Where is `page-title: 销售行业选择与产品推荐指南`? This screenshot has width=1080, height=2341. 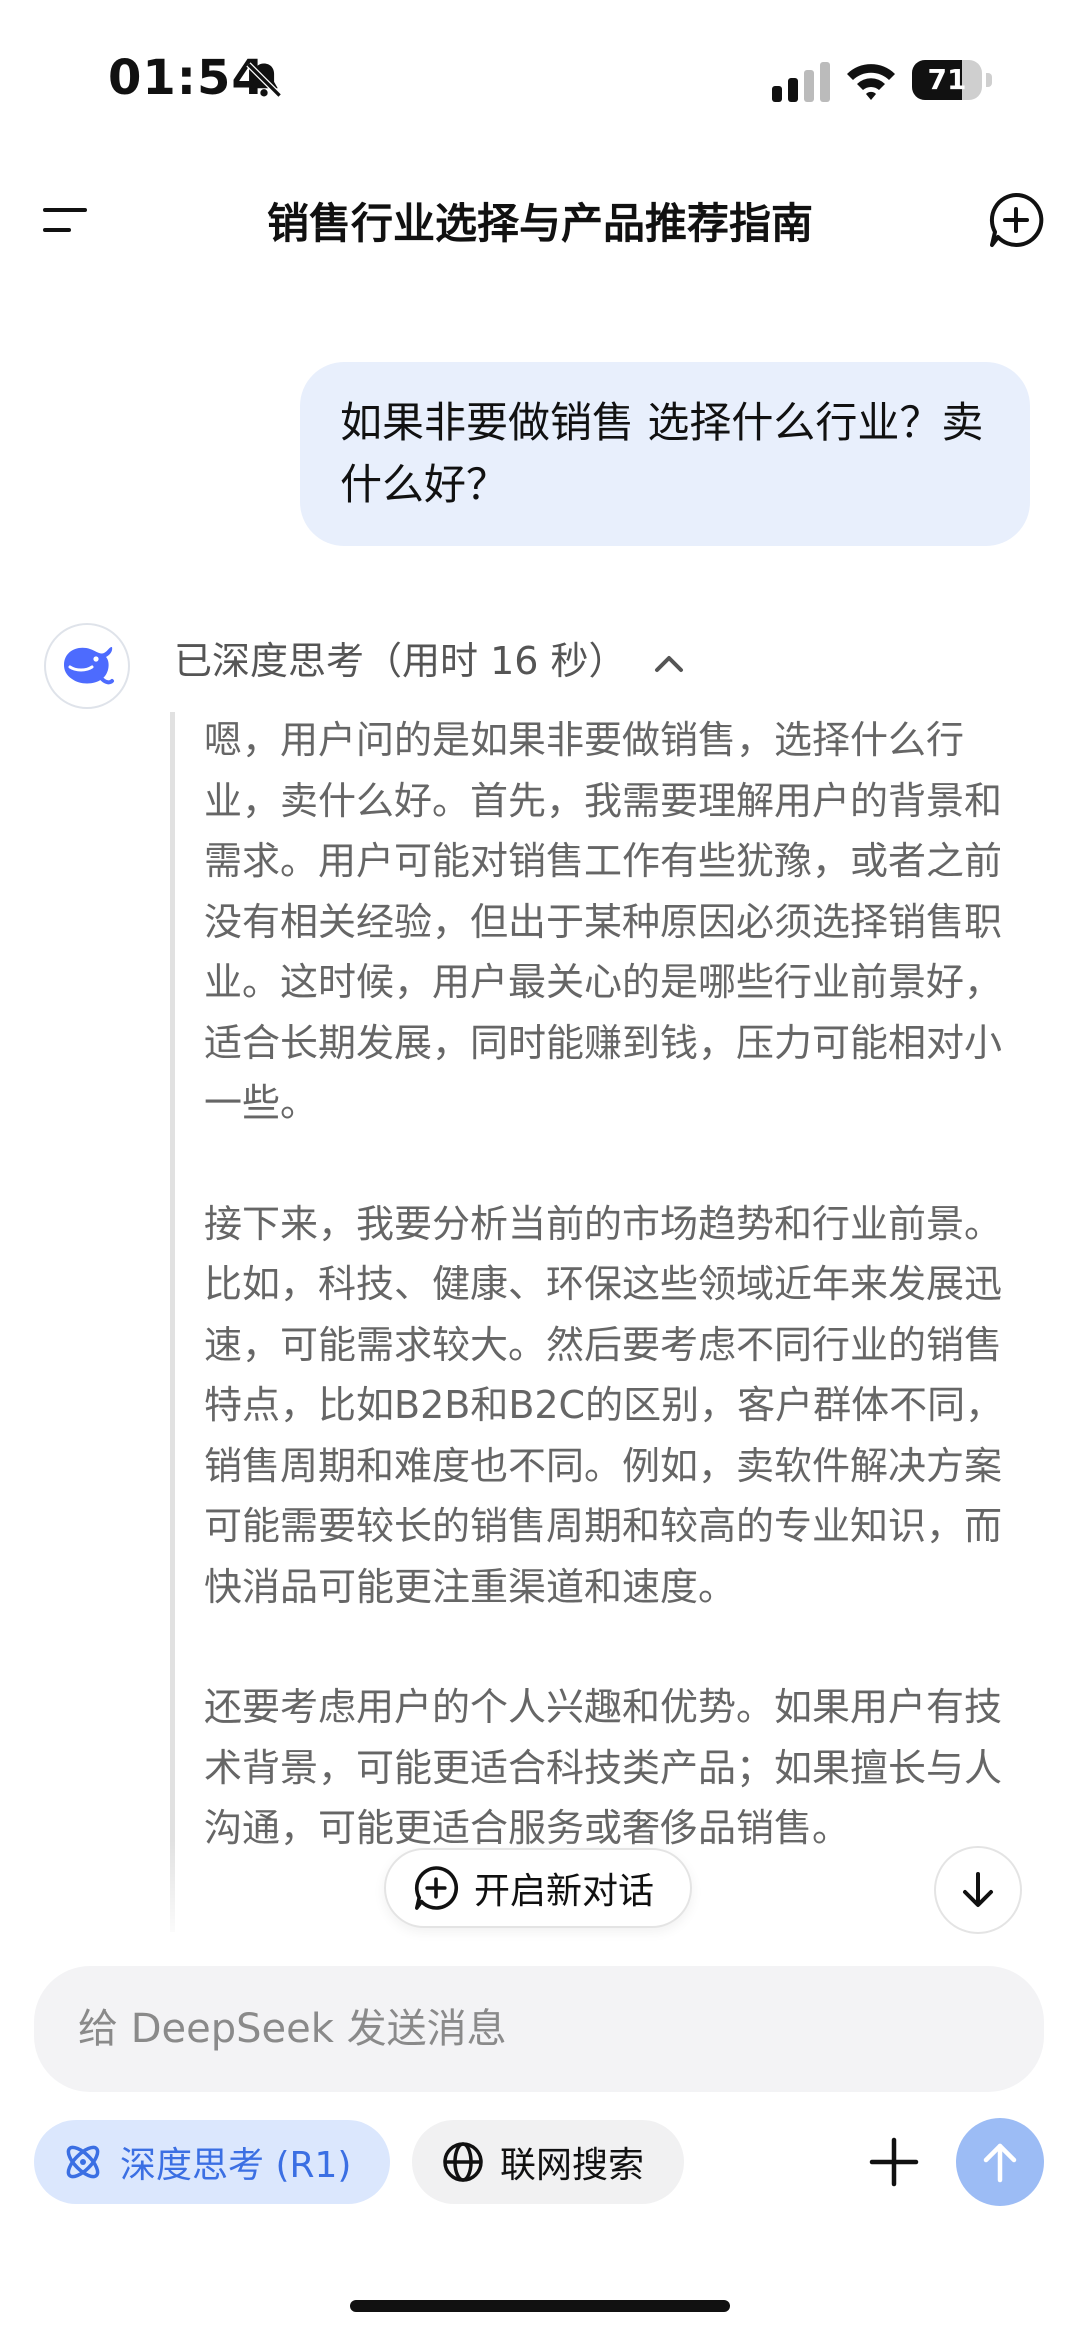
page-title: 销售行业选择与产品推荐指南 is located at coordinates (539, 223).